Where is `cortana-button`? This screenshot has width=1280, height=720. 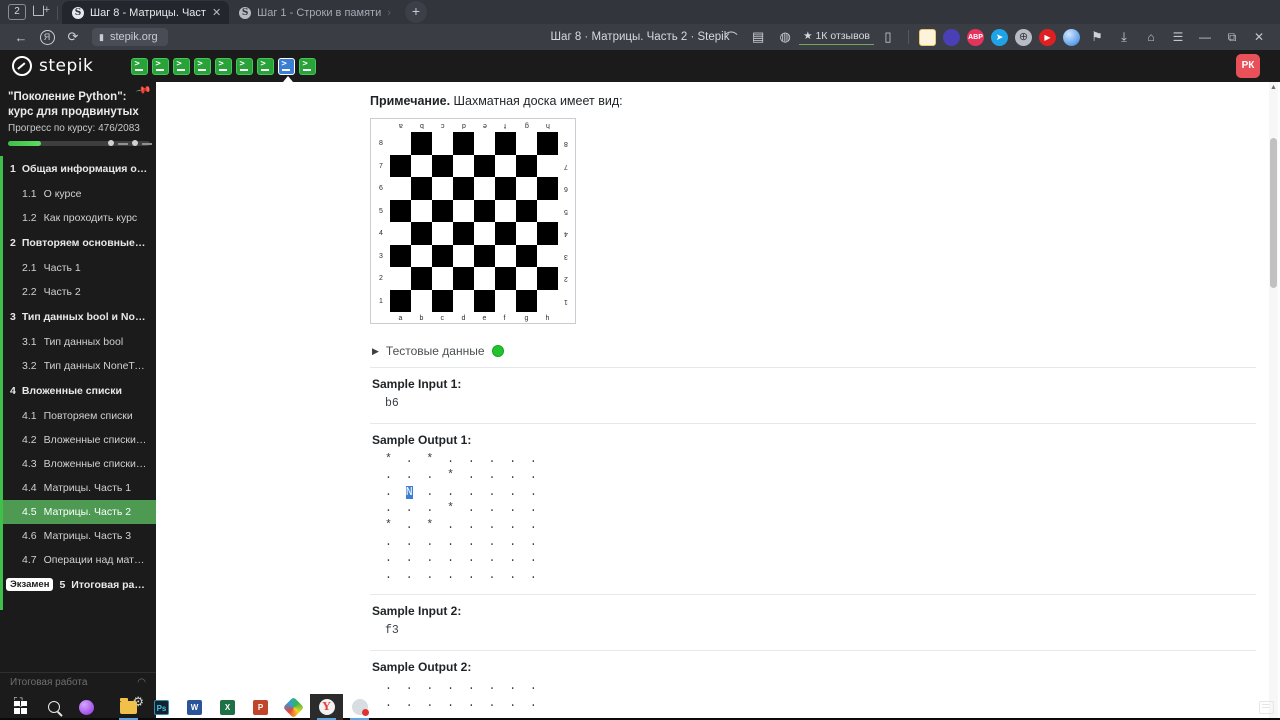
cortana-button is located at coordinates (86, 707).